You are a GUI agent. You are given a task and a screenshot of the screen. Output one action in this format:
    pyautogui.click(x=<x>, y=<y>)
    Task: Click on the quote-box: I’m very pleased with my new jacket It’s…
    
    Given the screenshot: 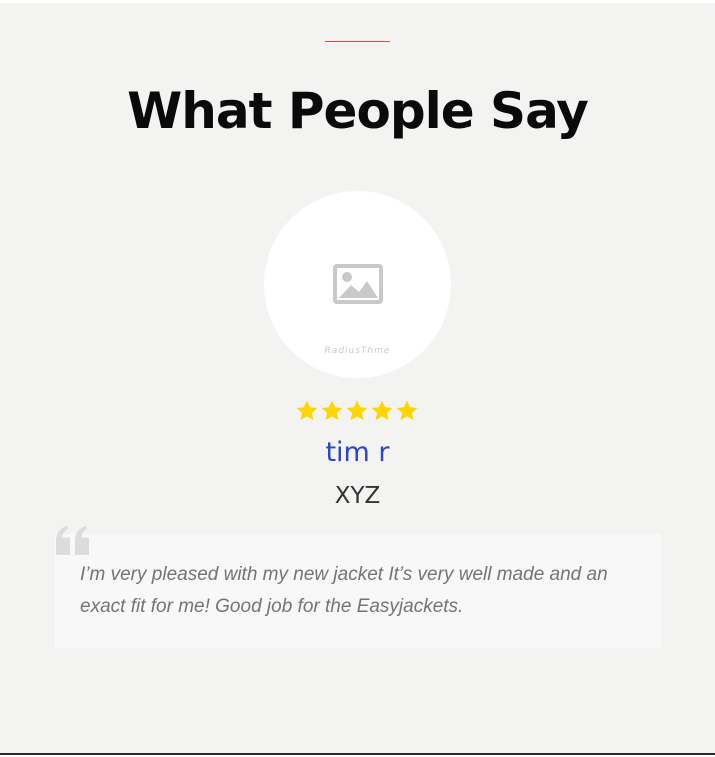 What is the action you would take?
    pyautogui.click(x=358, y=591)
    